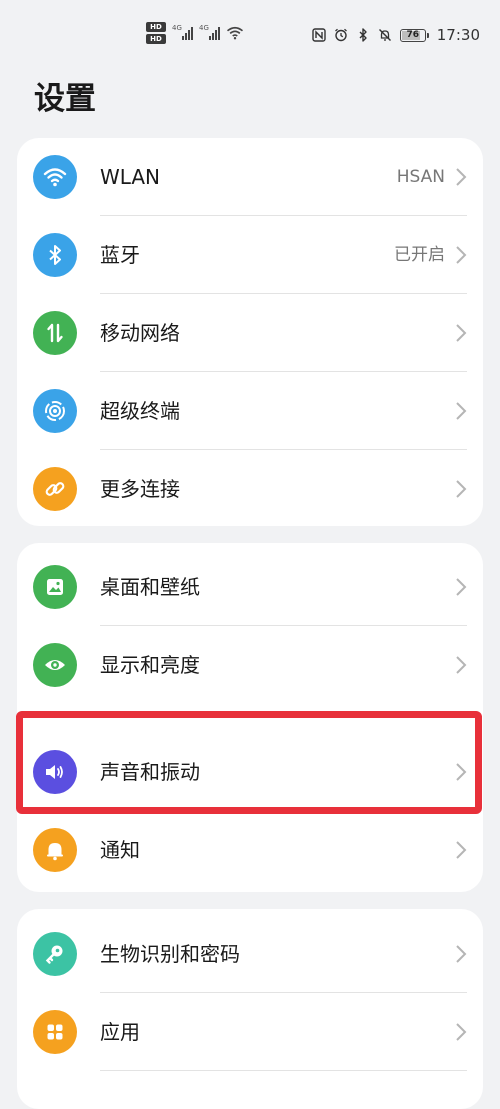 The height and width of the screenshot is (1109, 500). Describe the element at coordinates (250, 489) in the screenshot. I see `settings-item-more-connections: 更多连接` at that location.